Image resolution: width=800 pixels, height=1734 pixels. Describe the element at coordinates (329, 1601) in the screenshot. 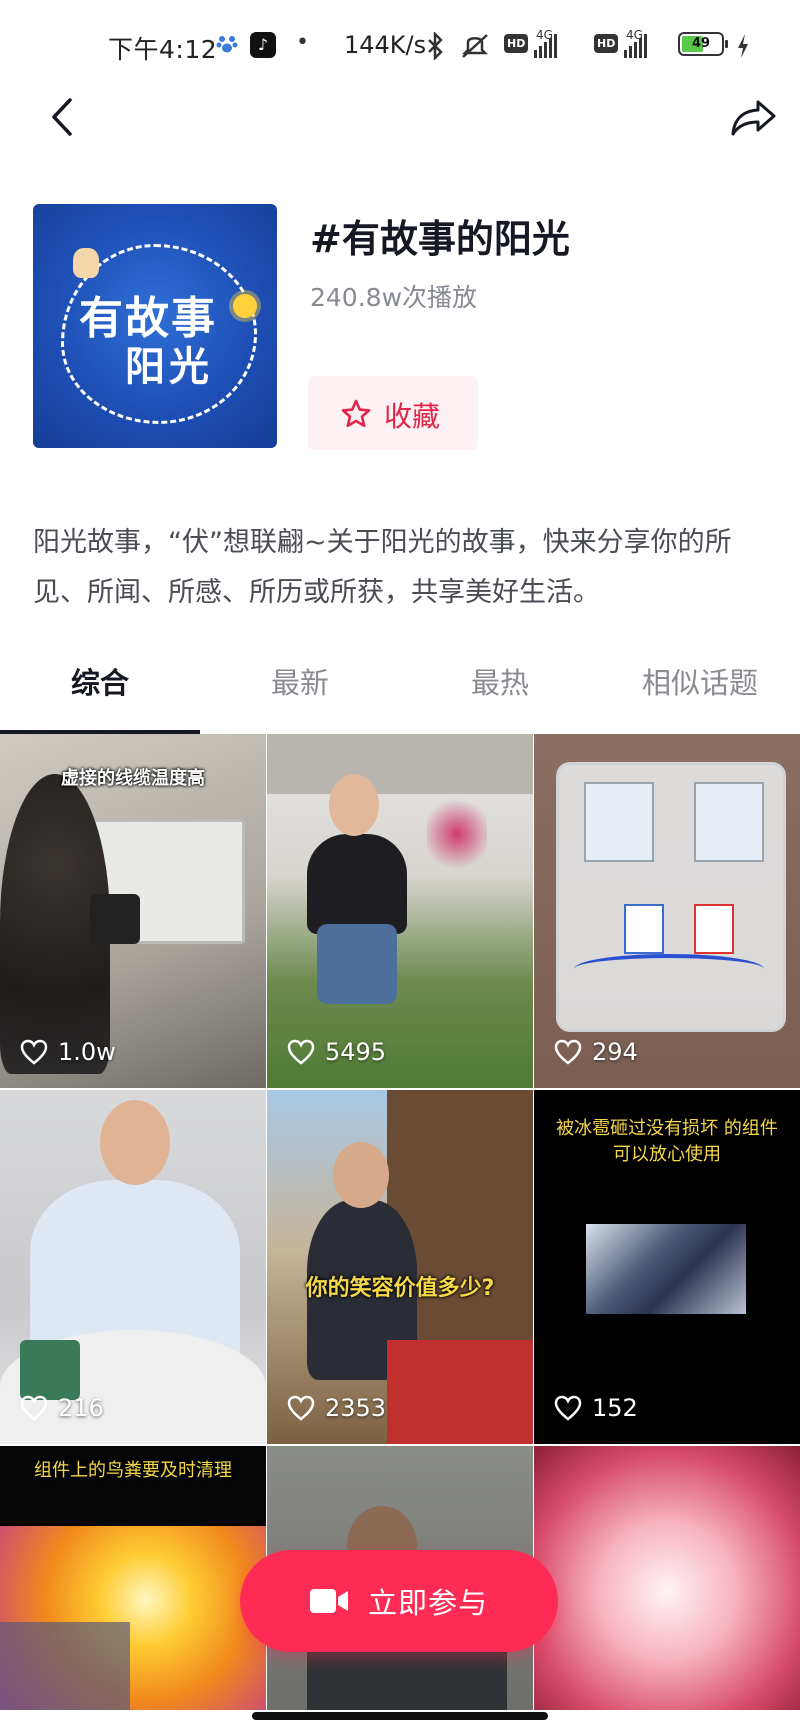

I see `video-camera-icon` at that location.